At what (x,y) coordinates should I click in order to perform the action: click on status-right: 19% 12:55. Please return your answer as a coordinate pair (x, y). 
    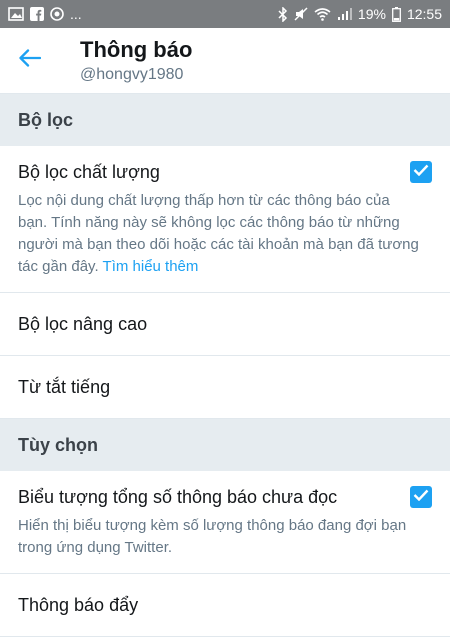
    Looking at the image, I should click on (360, 14).